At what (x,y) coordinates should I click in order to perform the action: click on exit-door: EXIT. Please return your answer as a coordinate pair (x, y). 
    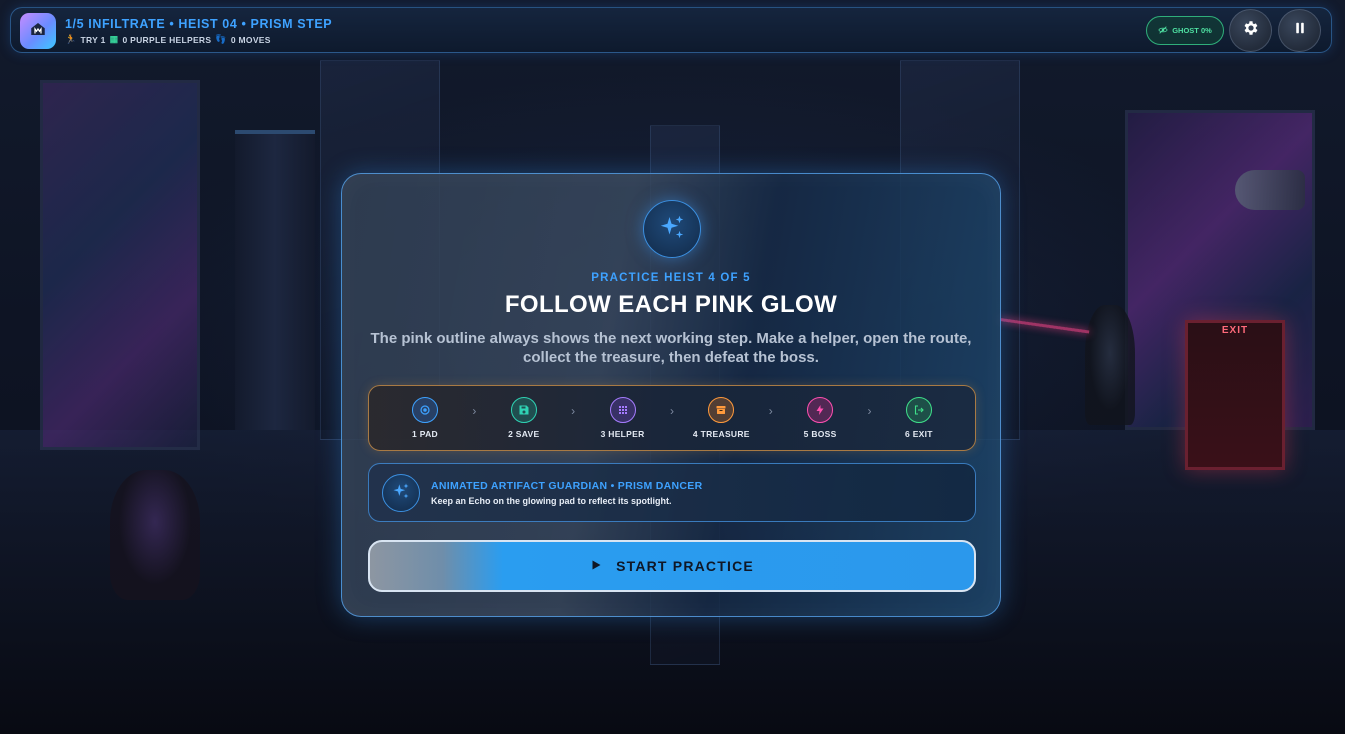
    Looking at the image, I should click on (1235, 395).